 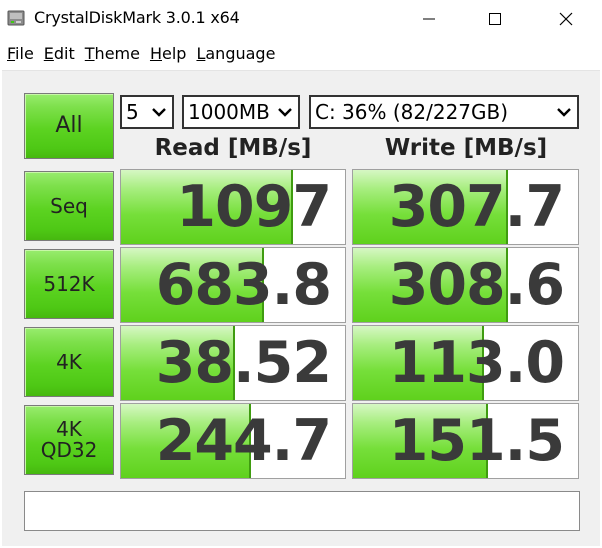 I want to click on 4k-qd32-read-cell: 244.7, so click(x=233, y=441).